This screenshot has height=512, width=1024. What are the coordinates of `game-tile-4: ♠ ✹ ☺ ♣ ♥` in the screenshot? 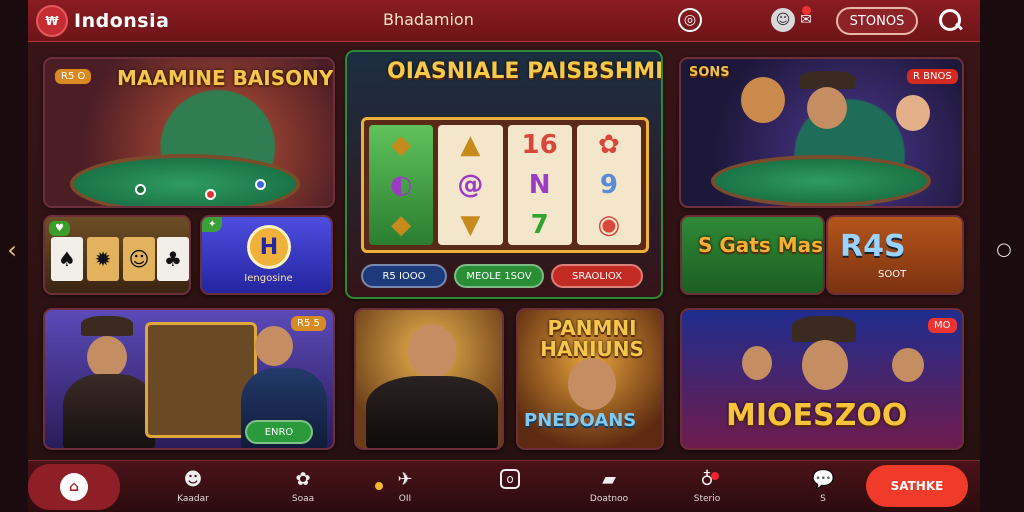 It's located at (117, 255).